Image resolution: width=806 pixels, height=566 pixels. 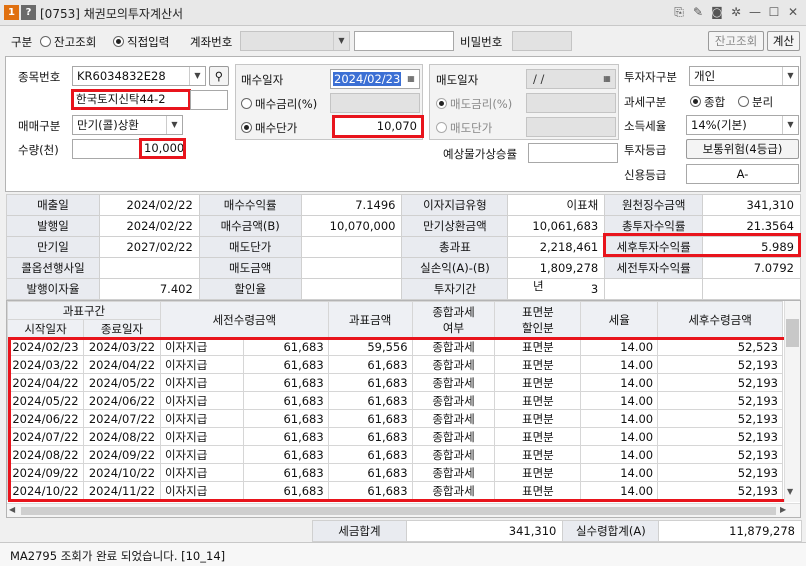 I want to click on help-icon: ?, so click(x=28, y=12).